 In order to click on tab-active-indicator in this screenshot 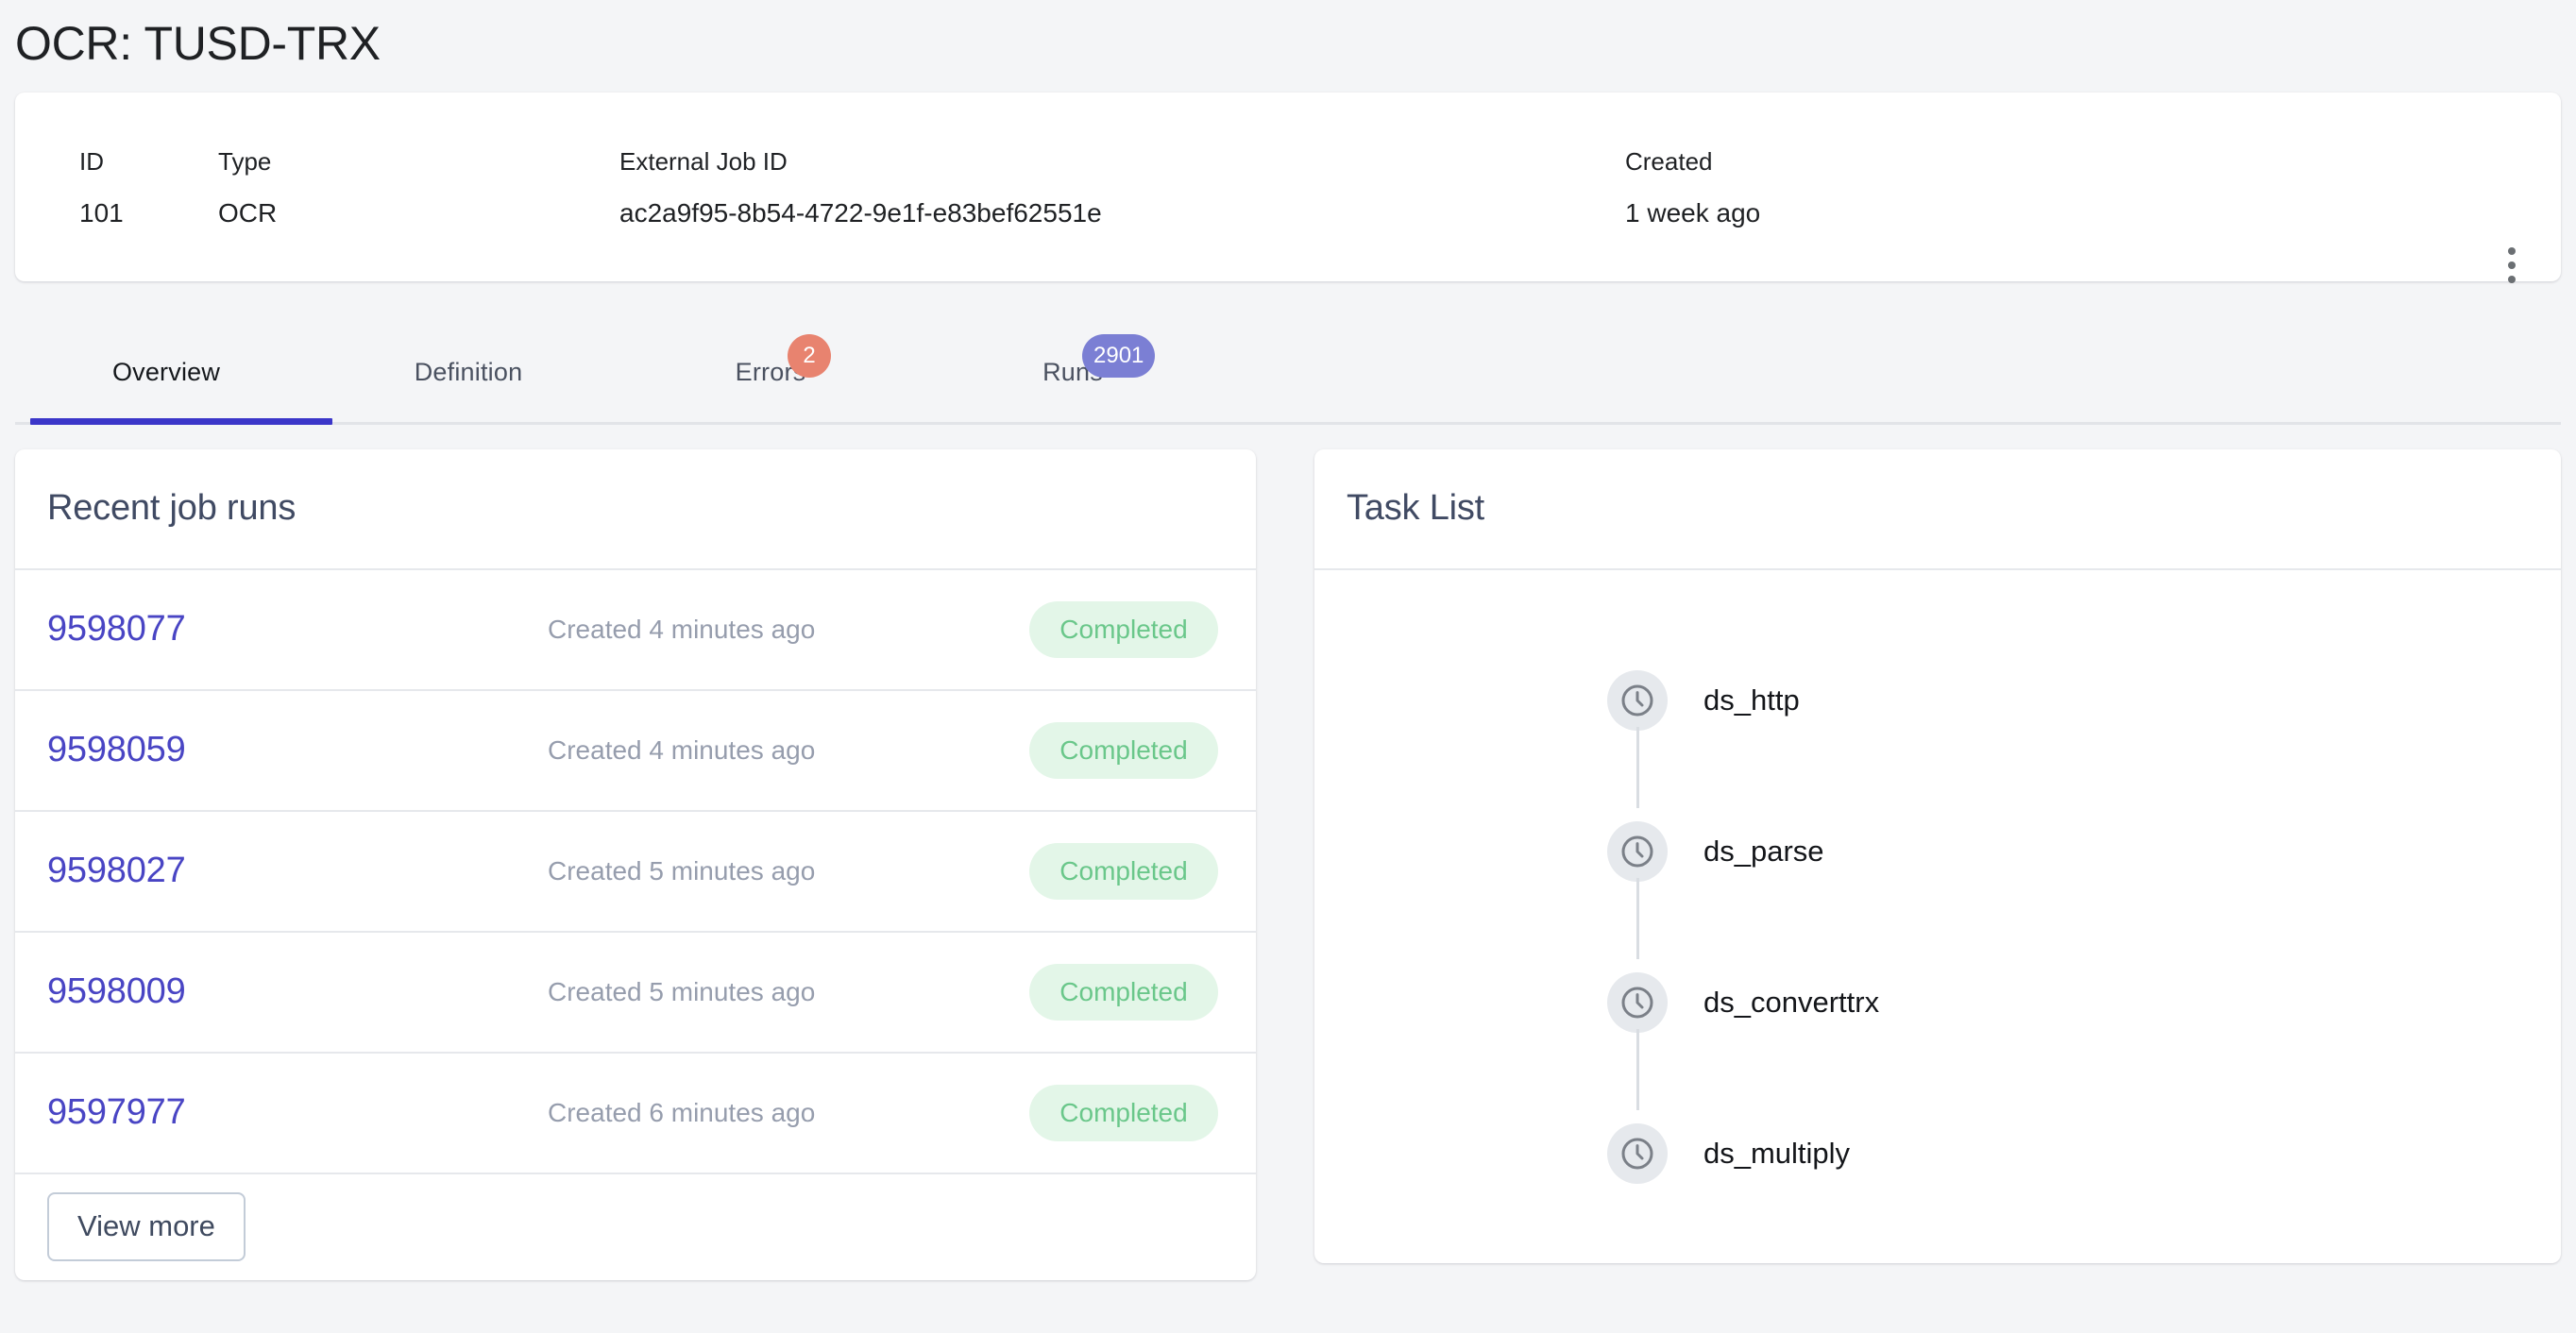, I will do `click(181, 421)`.